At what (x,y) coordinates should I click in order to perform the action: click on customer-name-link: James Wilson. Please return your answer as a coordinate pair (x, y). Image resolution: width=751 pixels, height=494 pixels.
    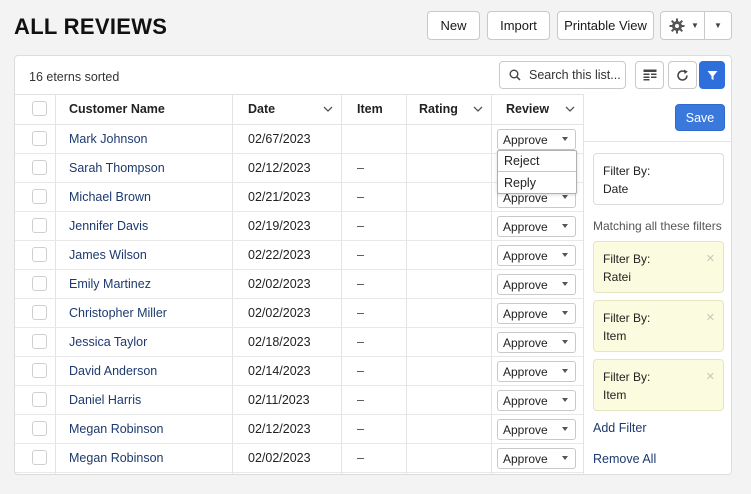
    Looking at the image, I should click on (108, 255).